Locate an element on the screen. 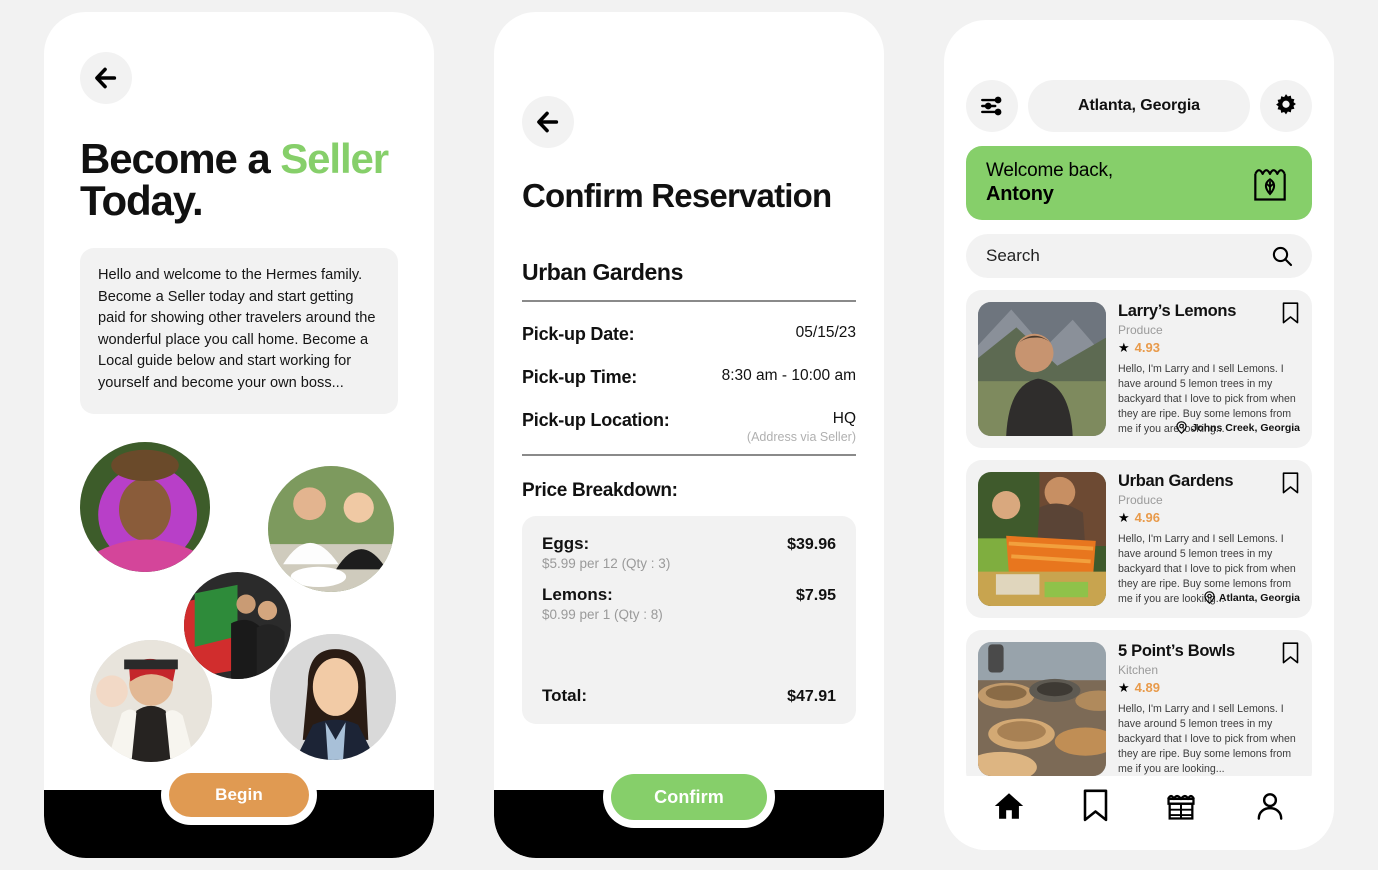 The height and width of the screenshot is (870, 1378). listing-location: Johns Creek, Georgia is located at coordinates (1238, 427).